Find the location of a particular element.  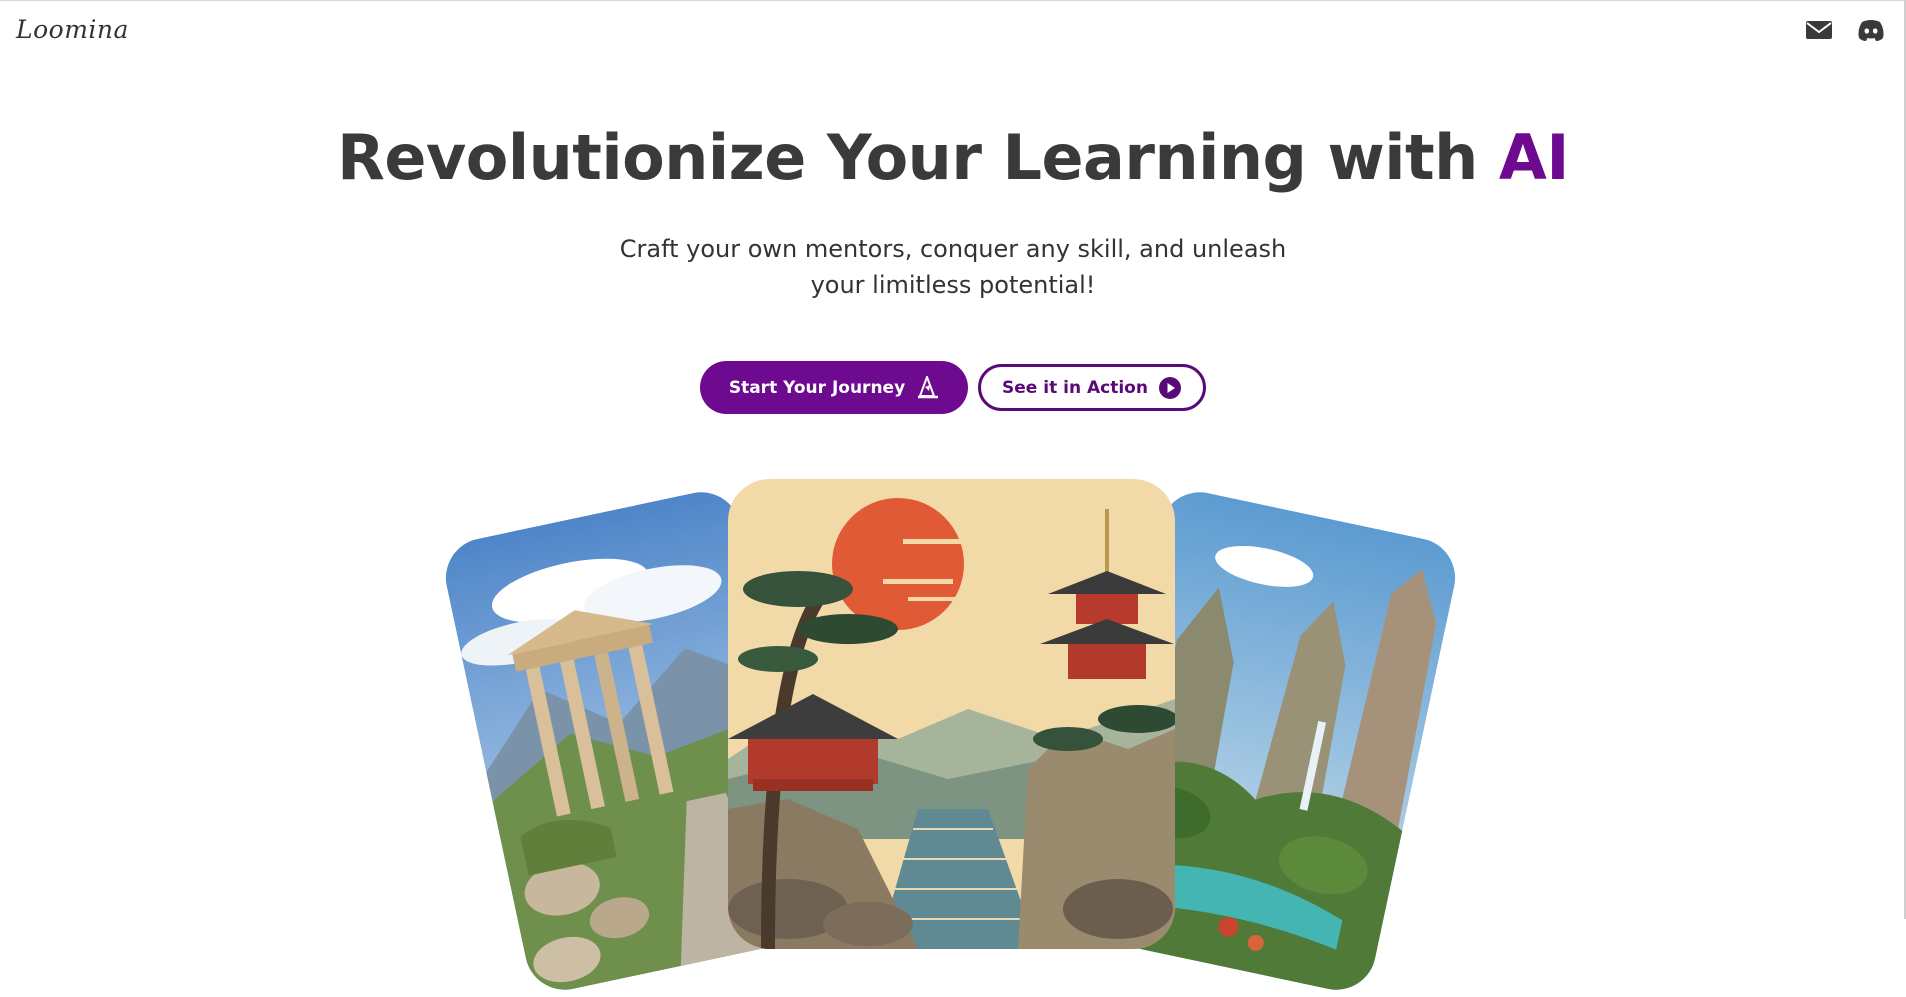

hero-title: Revolutionize Your Learning with AI is located at coordinates (953, 157).